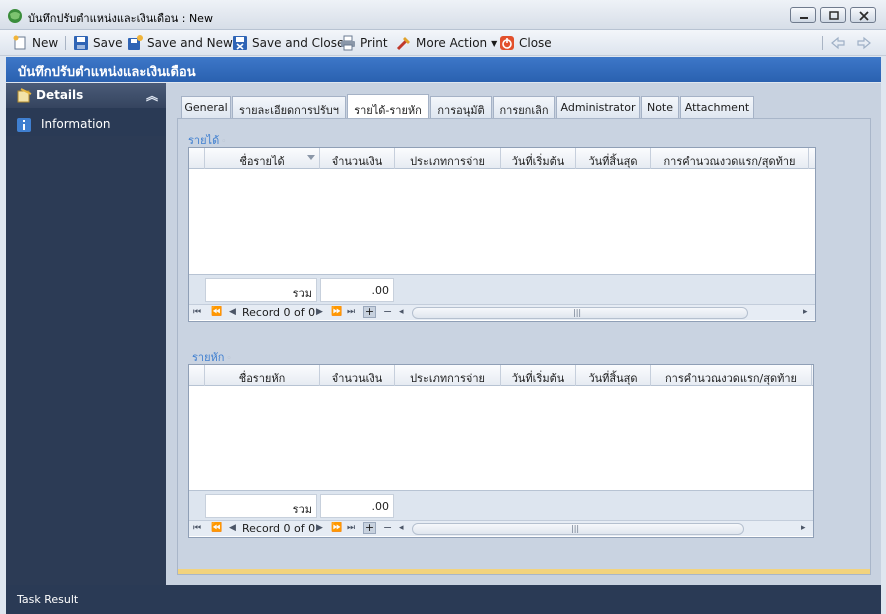 The width and height of the screenshot is (886, 614). Describe the element at coordinates (717, 107) in the screenshot. I see `tab-attachment: Attachment` at that location.